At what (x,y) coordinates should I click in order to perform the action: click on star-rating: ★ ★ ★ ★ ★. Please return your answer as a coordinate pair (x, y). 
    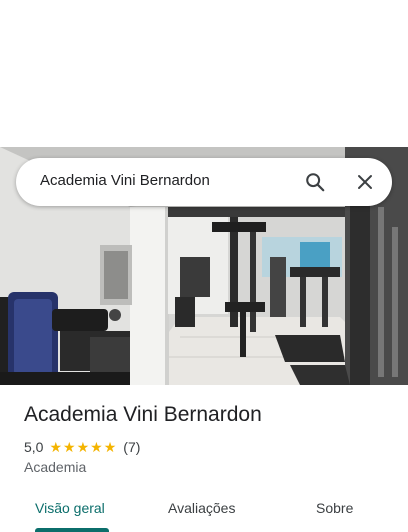
    Looking at the image, I should click on (83, 447).